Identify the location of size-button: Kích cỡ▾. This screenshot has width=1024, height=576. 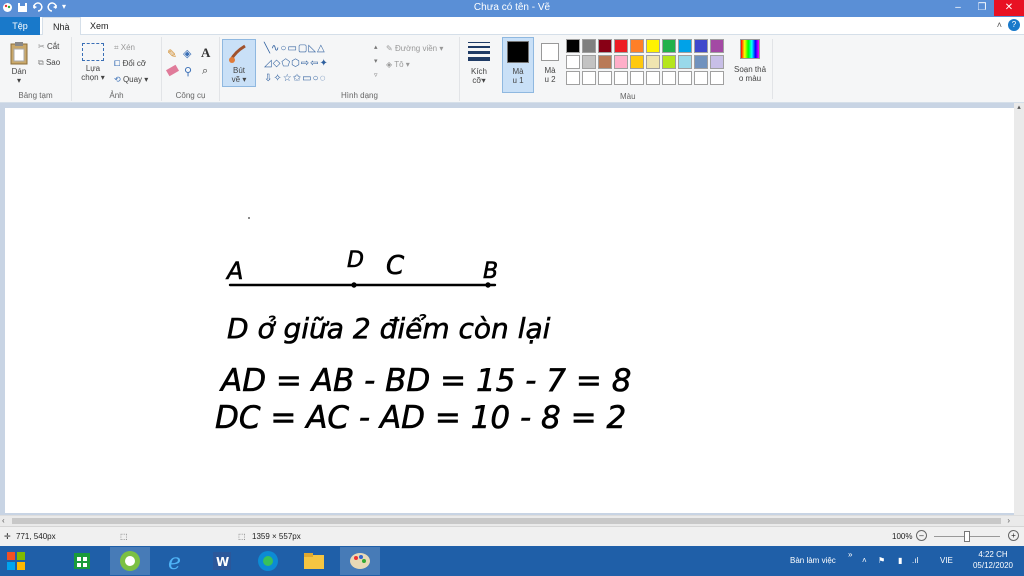
(479, 67).